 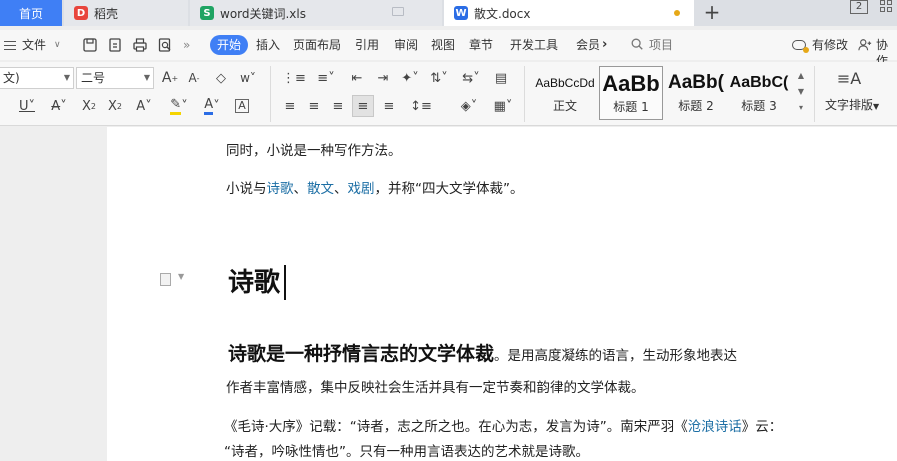 I want to click on shading-icon: ◈˅, so click(x=469, y=106).